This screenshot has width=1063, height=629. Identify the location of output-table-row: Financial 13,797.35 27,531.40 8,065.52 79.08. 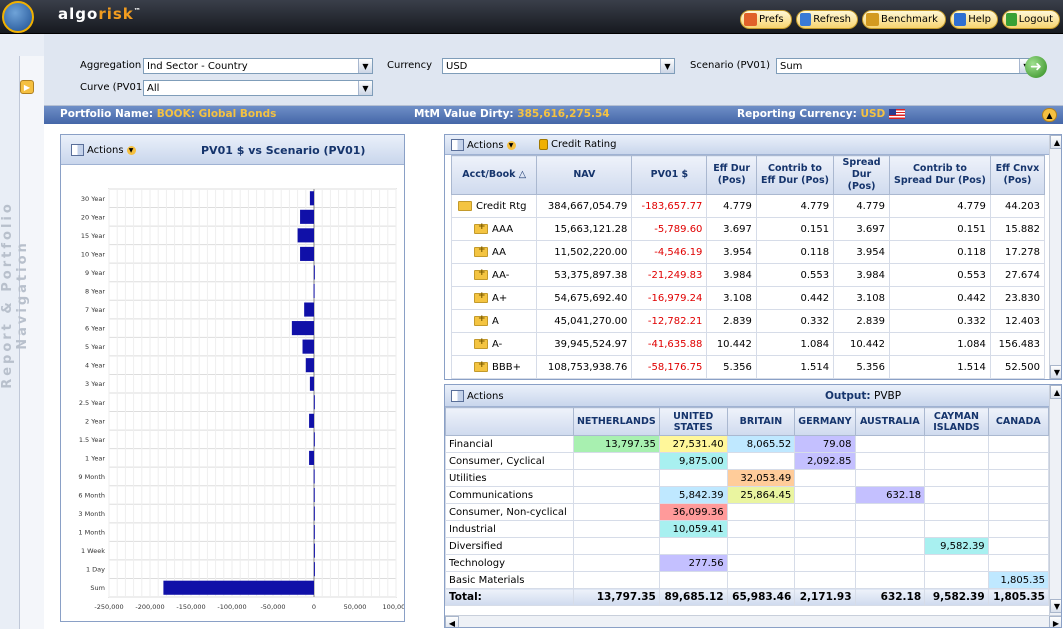
(747, 444).